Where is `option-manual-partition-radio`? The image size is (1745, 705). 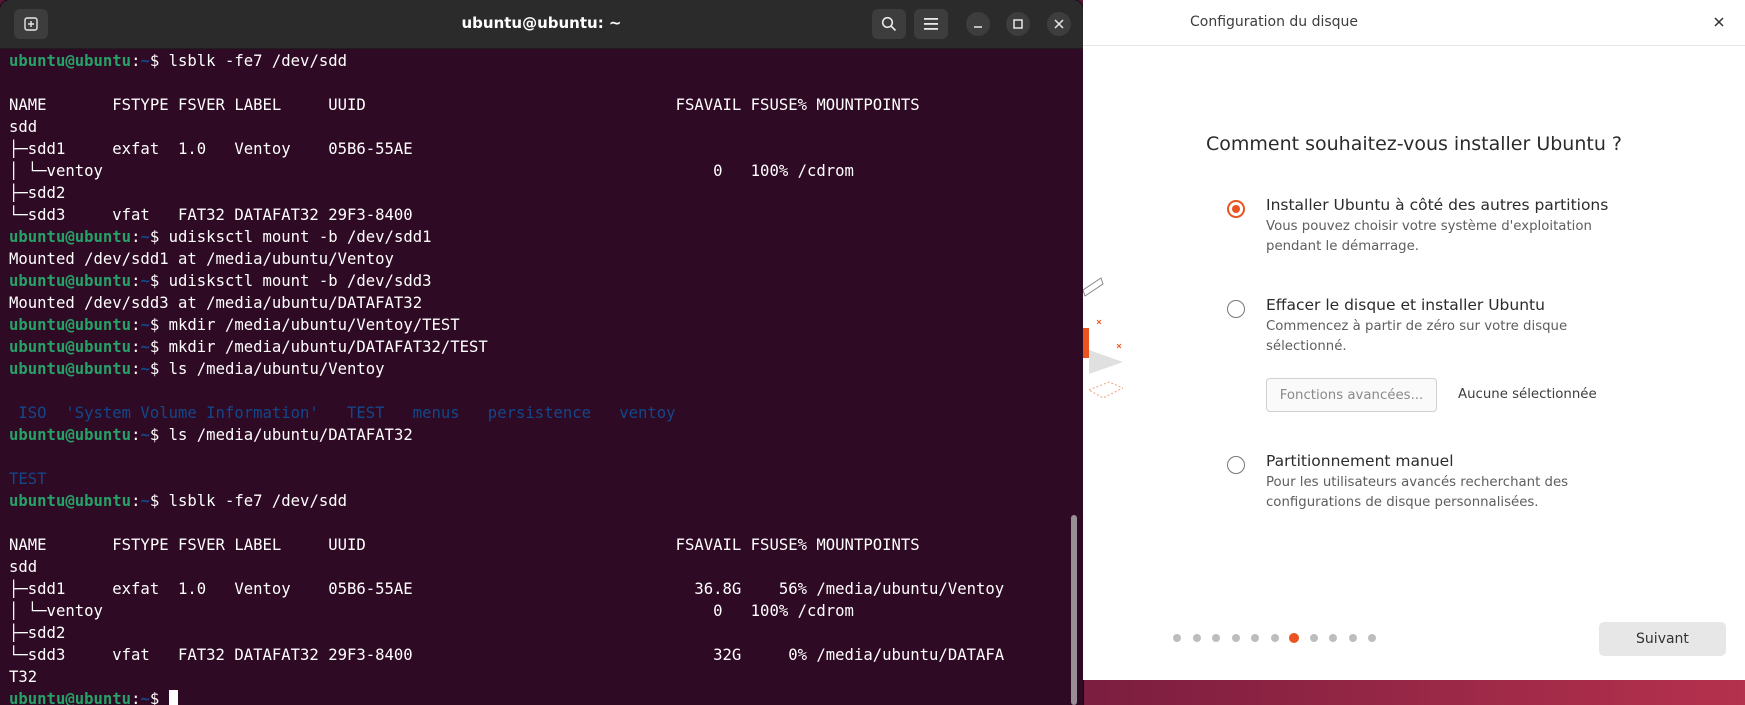 option-manual-partition-radio is located at coordinates (1236, 465).